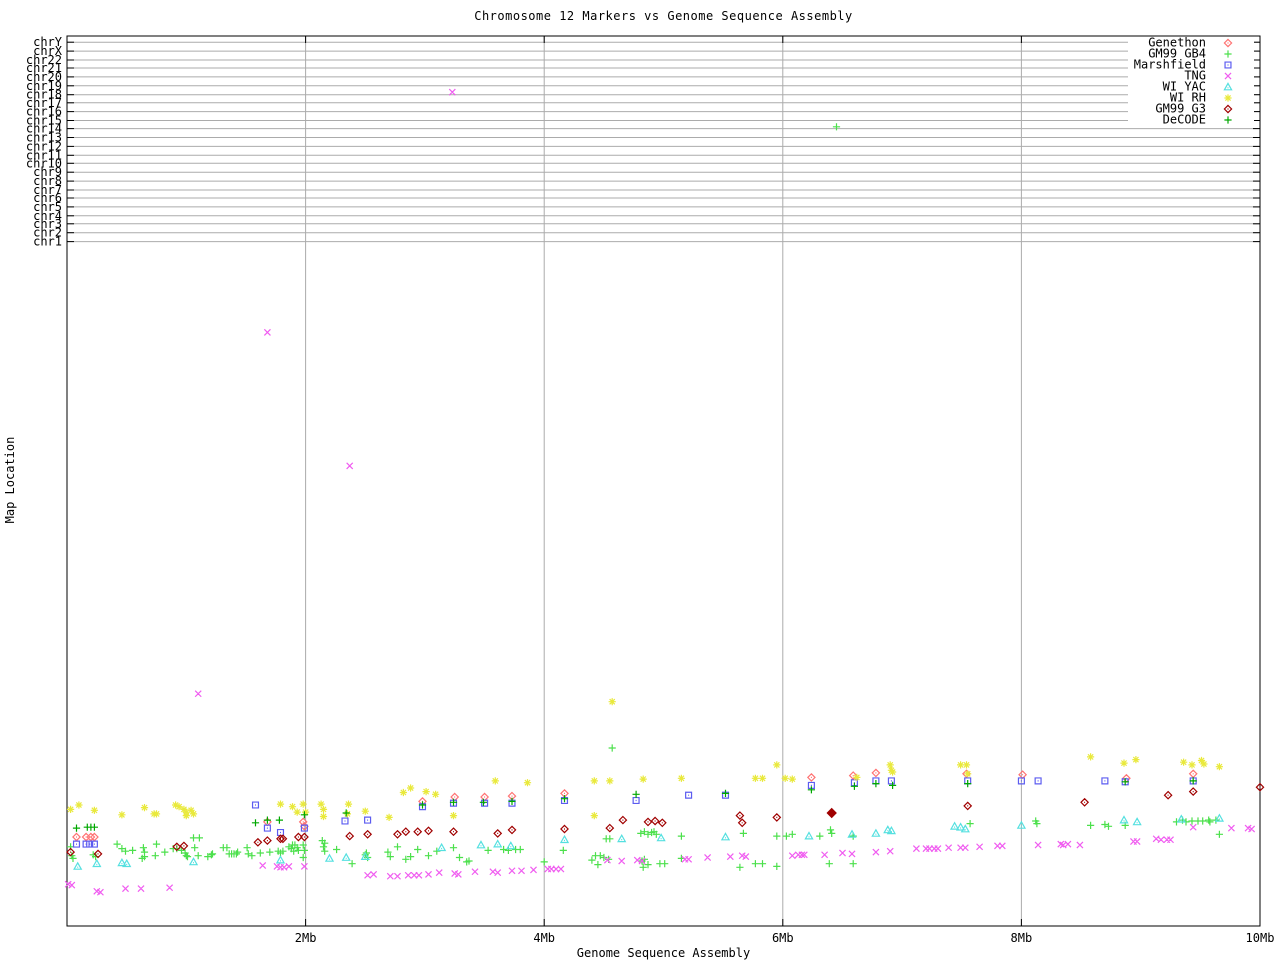 The image size is (1280, 960). I want to click on x-tick-label: 10Mb, so click(1260, 938).